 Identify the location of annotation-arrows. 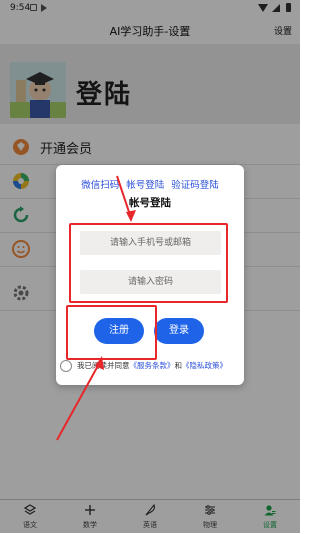
(96, 308).